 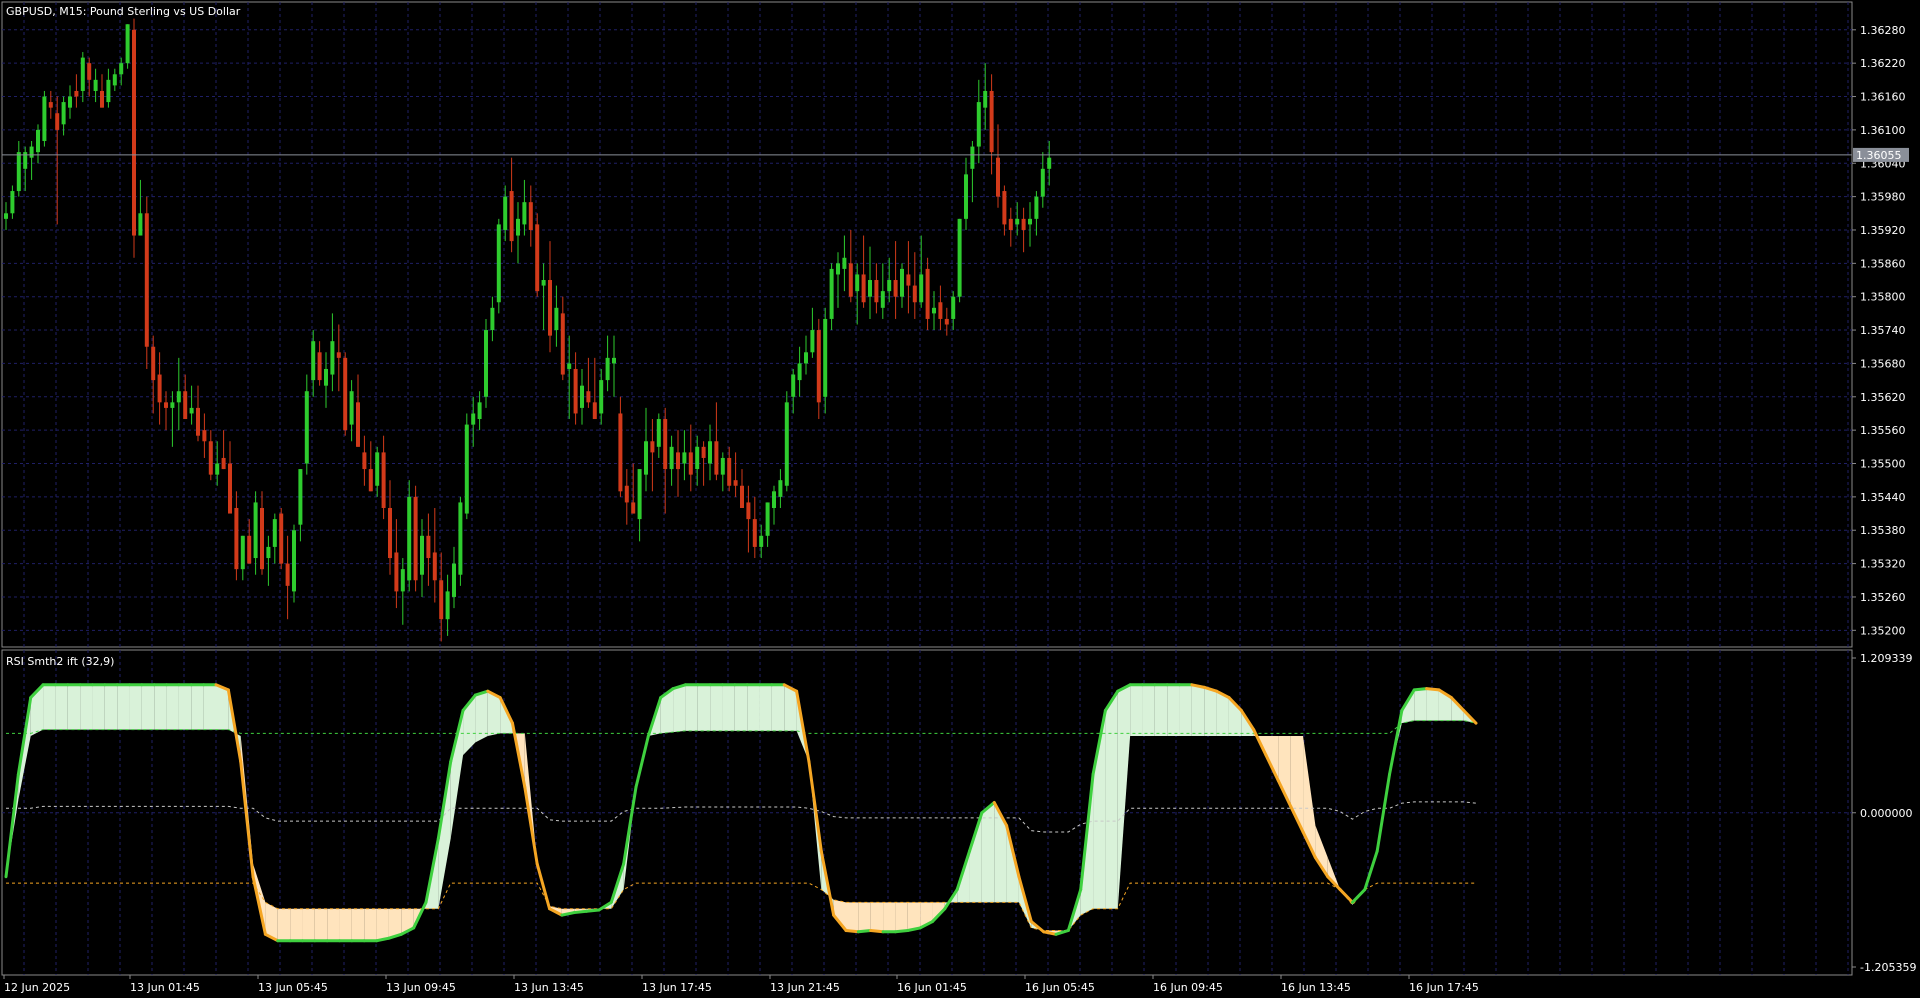 I want to click on price-axis-label: 1.36160, so click(x=1883, y=97).